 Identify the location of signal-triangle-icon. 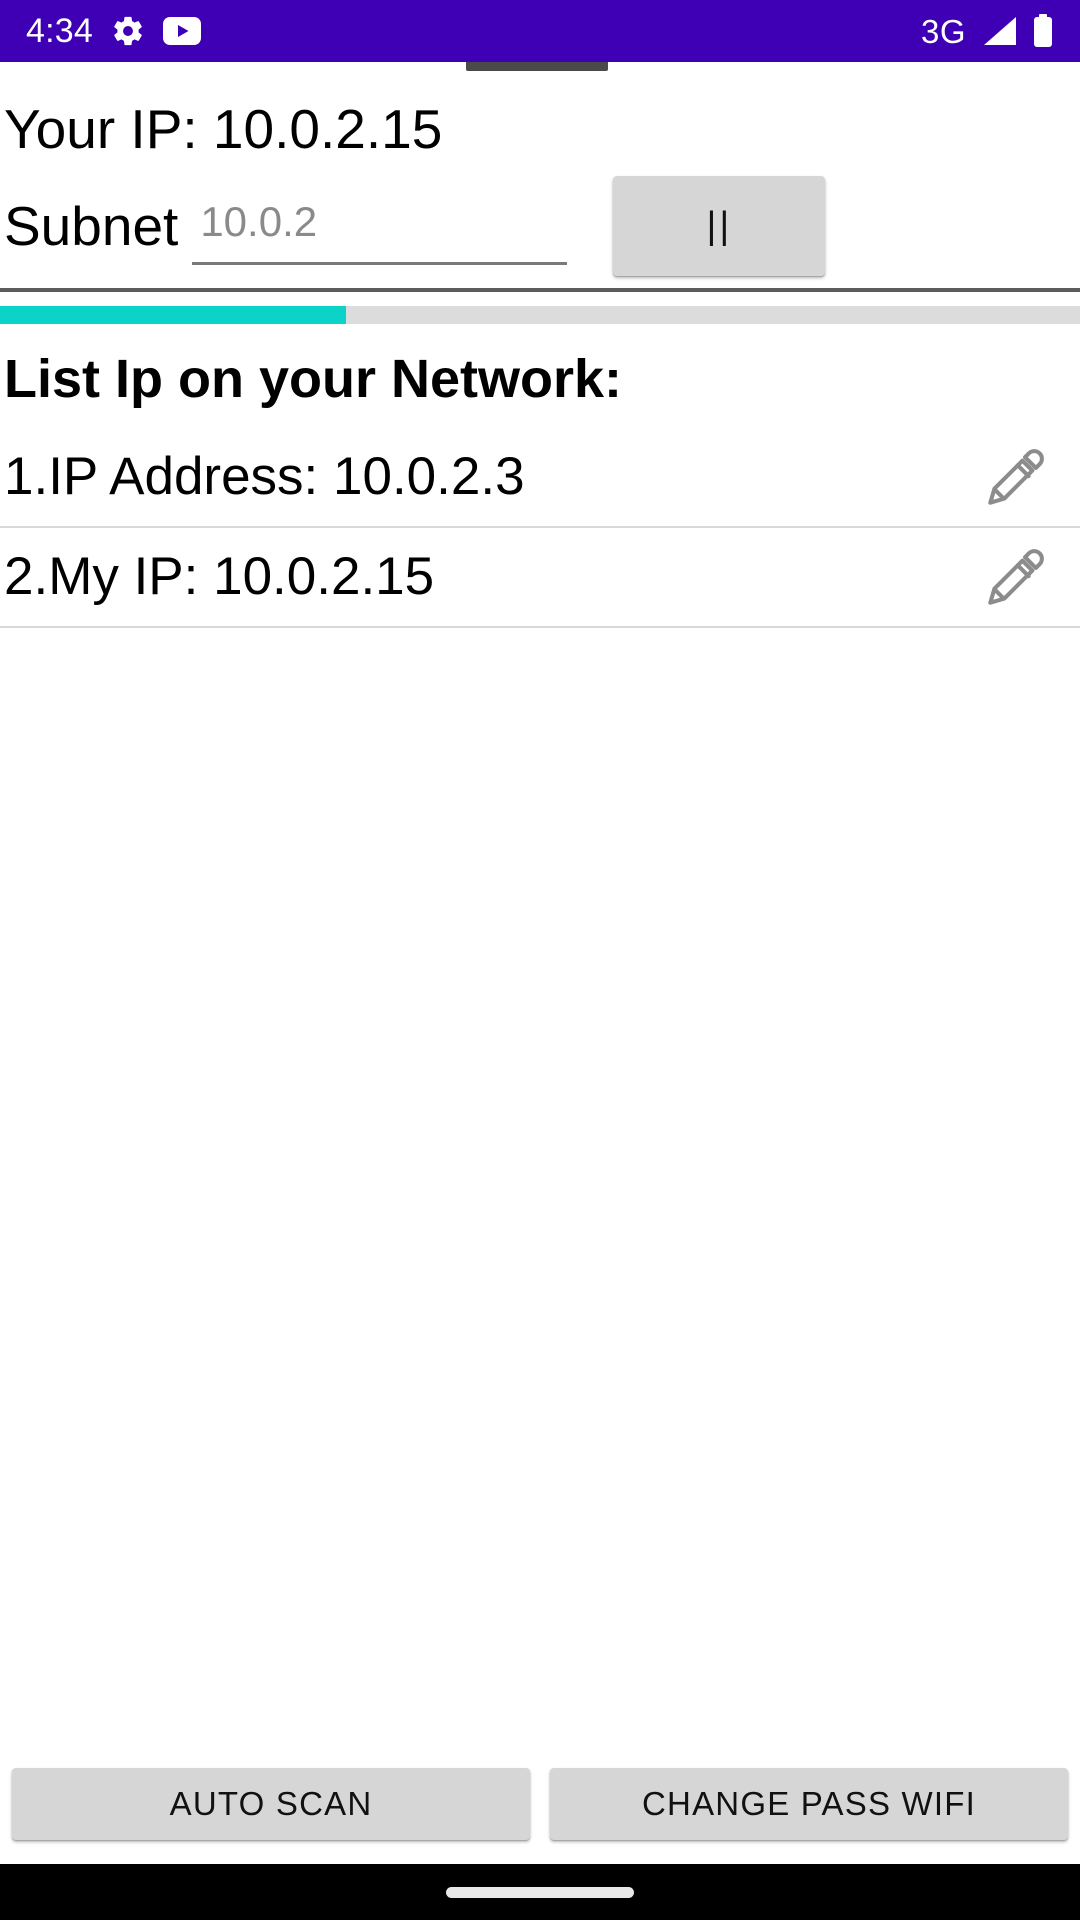
(999, 31).